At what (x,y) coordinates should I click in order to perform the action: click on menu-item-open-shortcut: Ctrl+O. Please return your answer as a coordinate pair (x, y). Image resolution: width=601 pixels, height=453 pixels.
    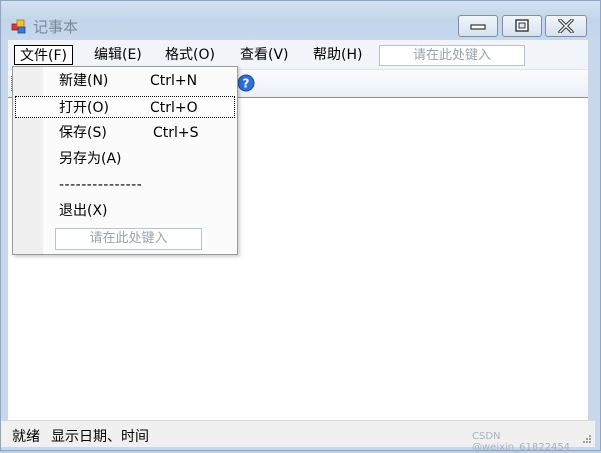
    Looking at the image, I should click on (174, 108).